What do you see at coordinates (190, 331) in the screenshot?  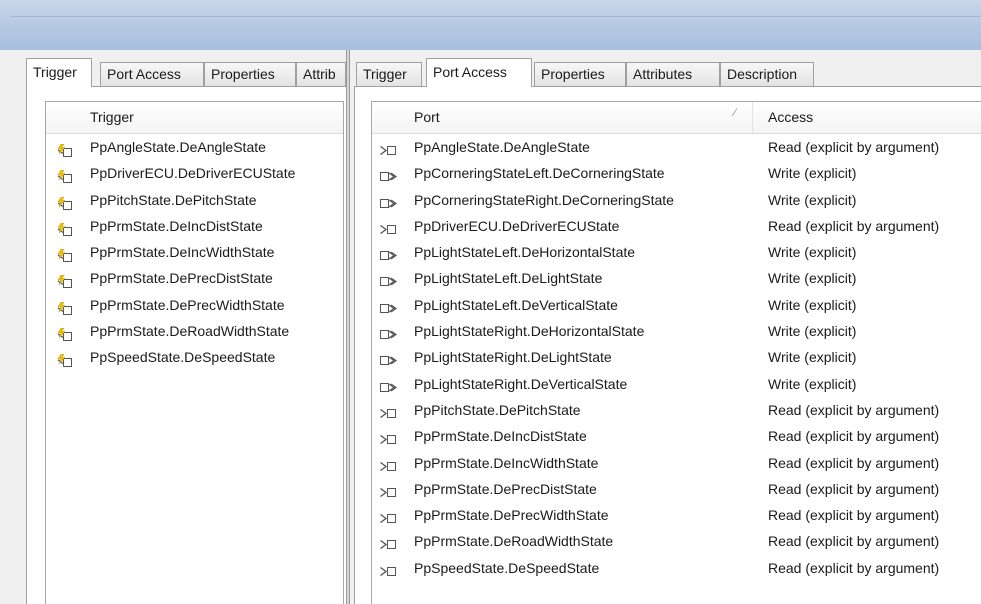 I see `trigger-name: PpPrmState.DeRoadWidthState` at bounding box center [190, 331].